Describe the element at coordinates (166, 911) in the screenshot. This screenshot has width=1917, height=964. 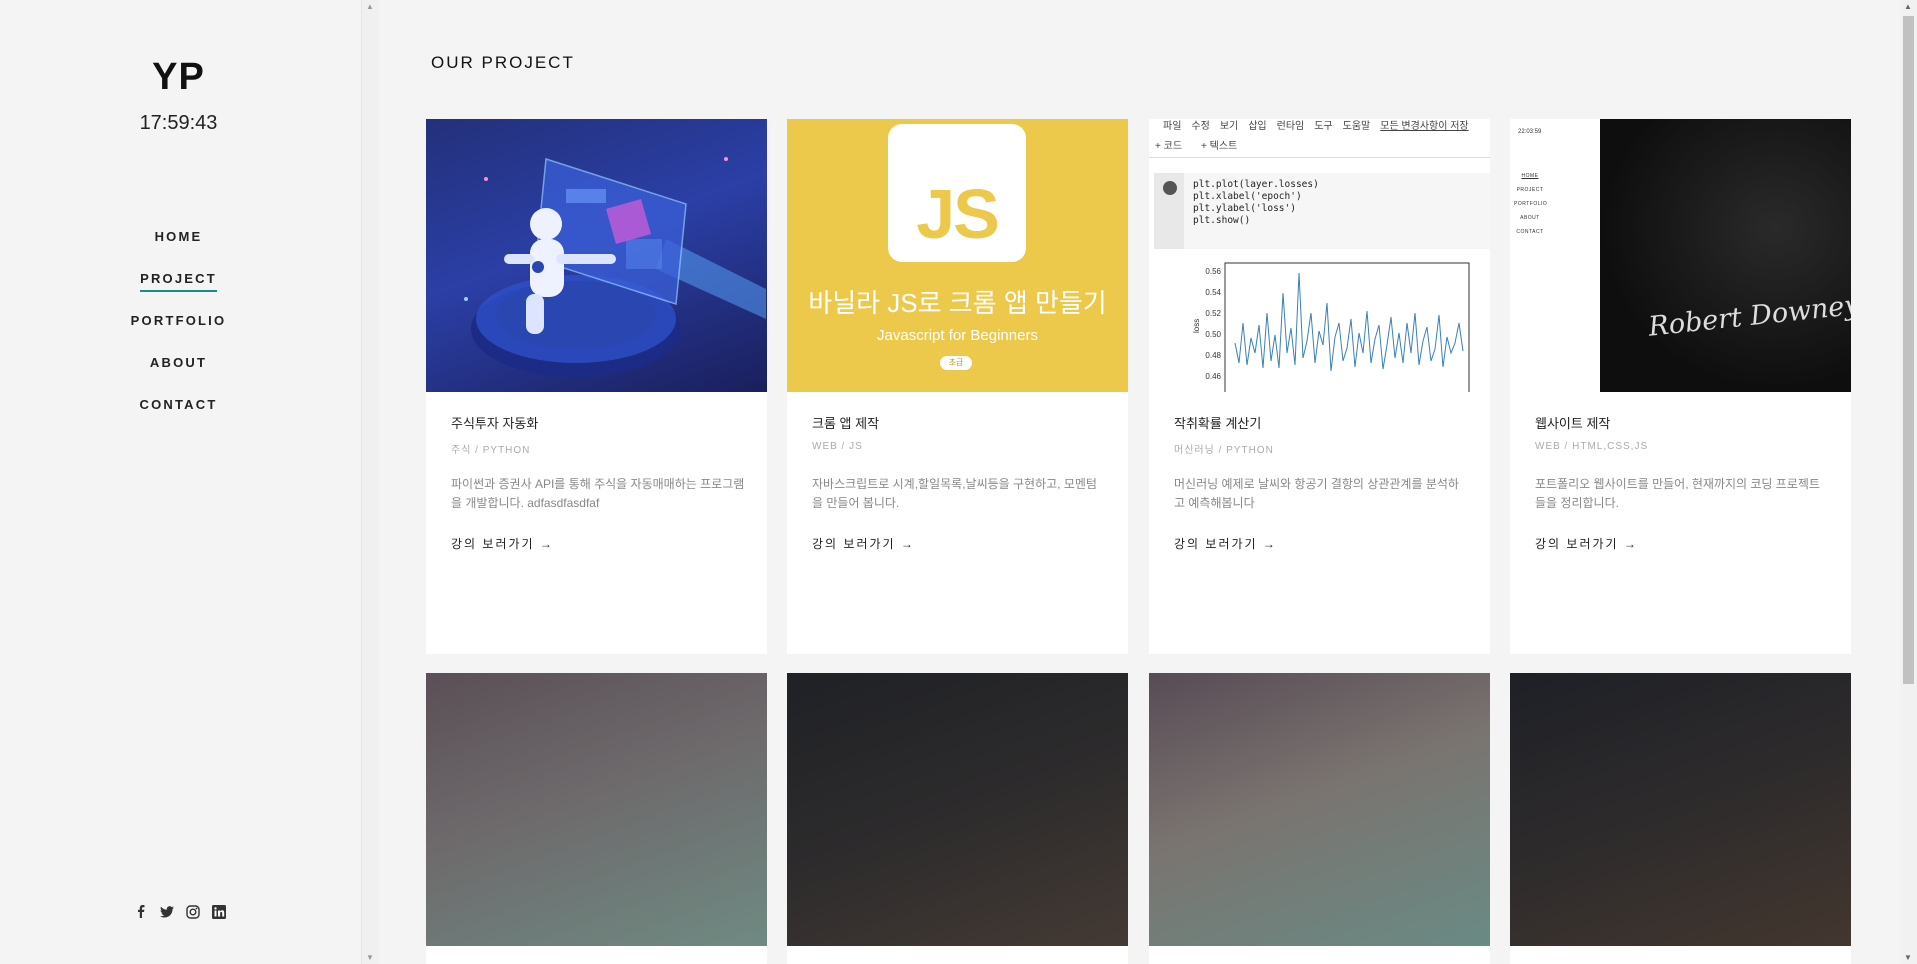
I see `twitter-icon` at that location.